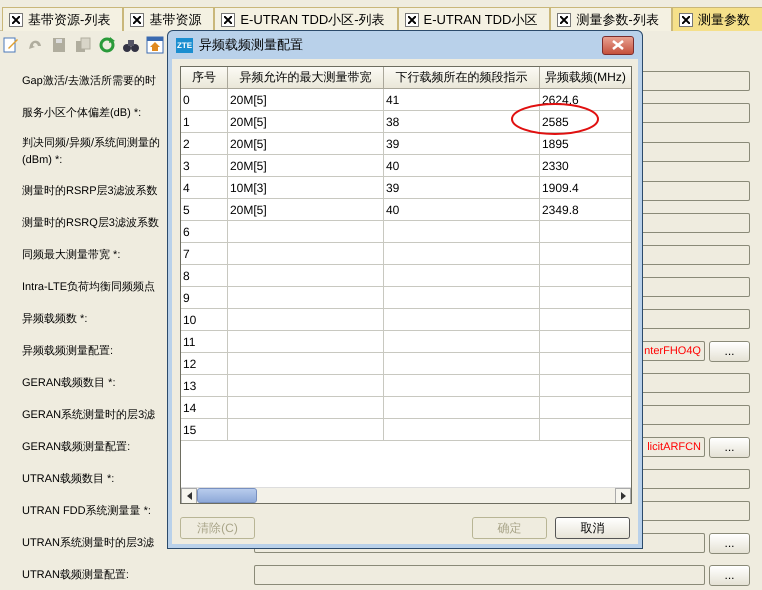  Describe the element at coordinates (204, 100) in the screenshot. I see `table-cell: 0` at that location.